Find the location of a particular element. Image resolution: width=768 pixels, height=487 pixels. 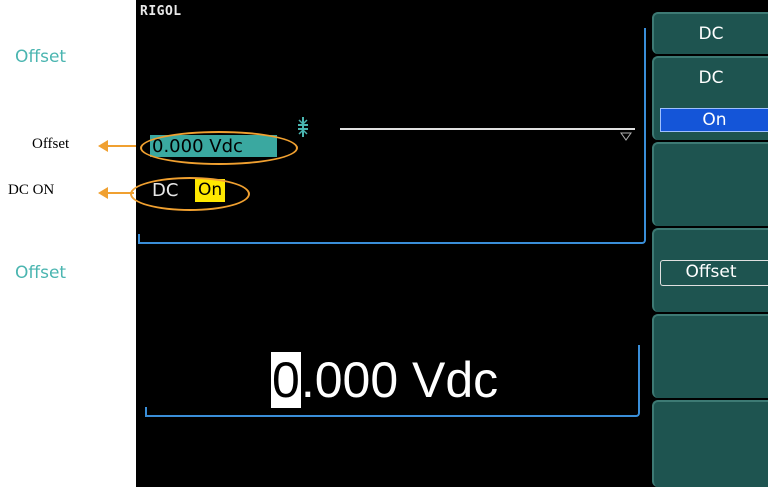

dc-on-highlight-ellipse is located at coordinates (190, 194).